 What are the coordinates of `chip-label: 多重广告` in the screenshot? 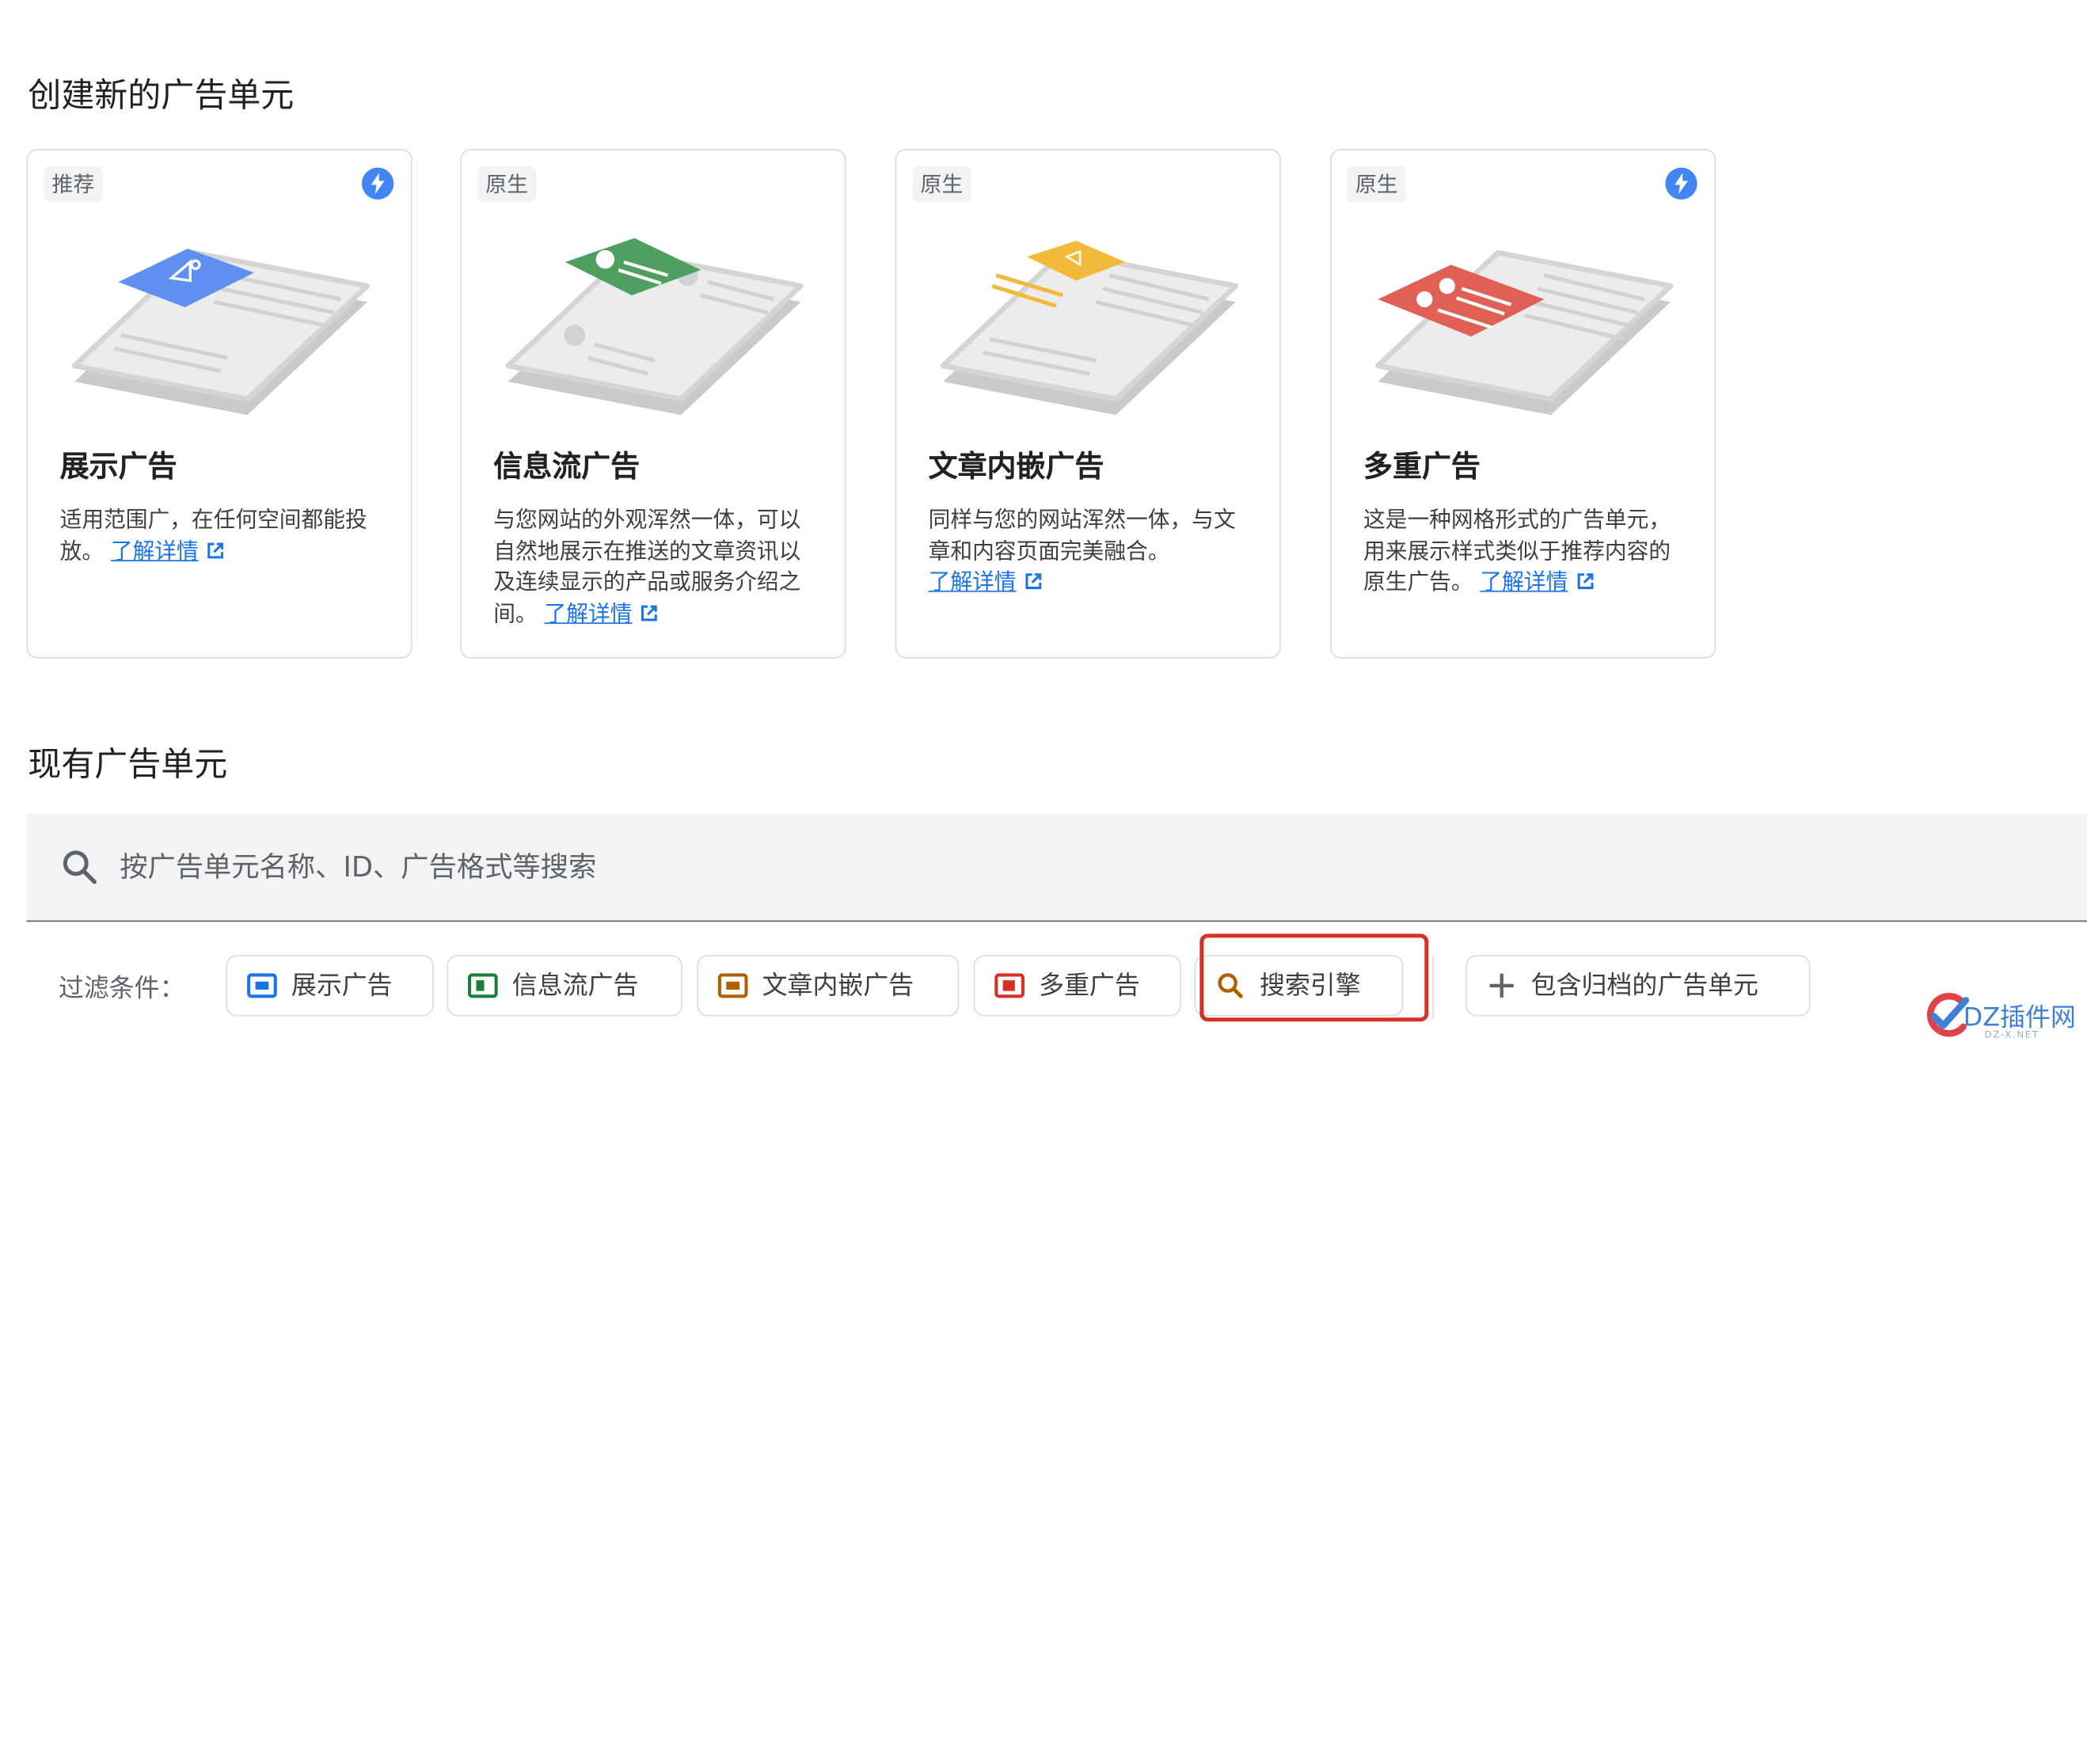 It's located at (1089, 986).